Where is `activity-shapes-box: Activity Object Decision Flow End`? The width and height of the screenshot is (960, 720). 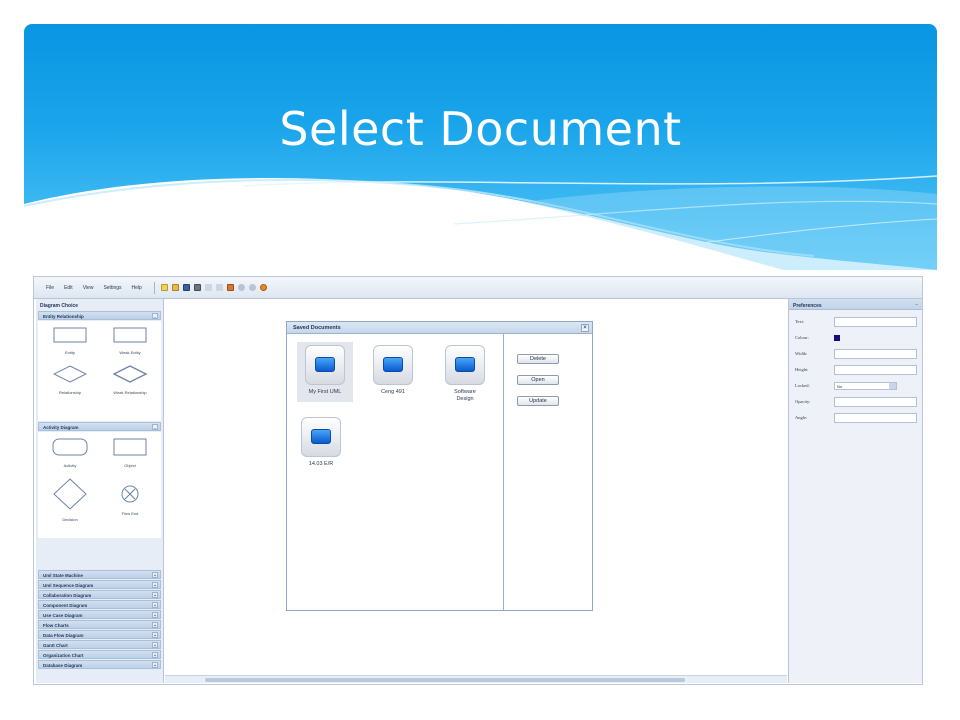 activity-shapes-box: Activity Object Decision Flow End is located at coordinates (99, 485).